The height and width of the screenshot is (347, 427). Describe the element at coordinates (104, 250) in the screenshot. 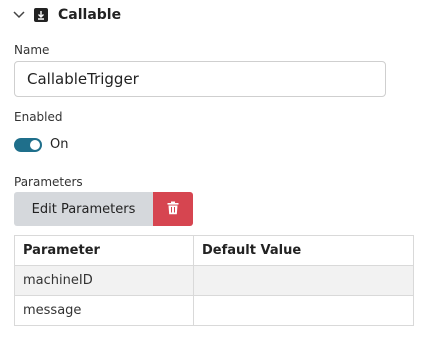

I see `column-header-parameter: Parameter` at that location.